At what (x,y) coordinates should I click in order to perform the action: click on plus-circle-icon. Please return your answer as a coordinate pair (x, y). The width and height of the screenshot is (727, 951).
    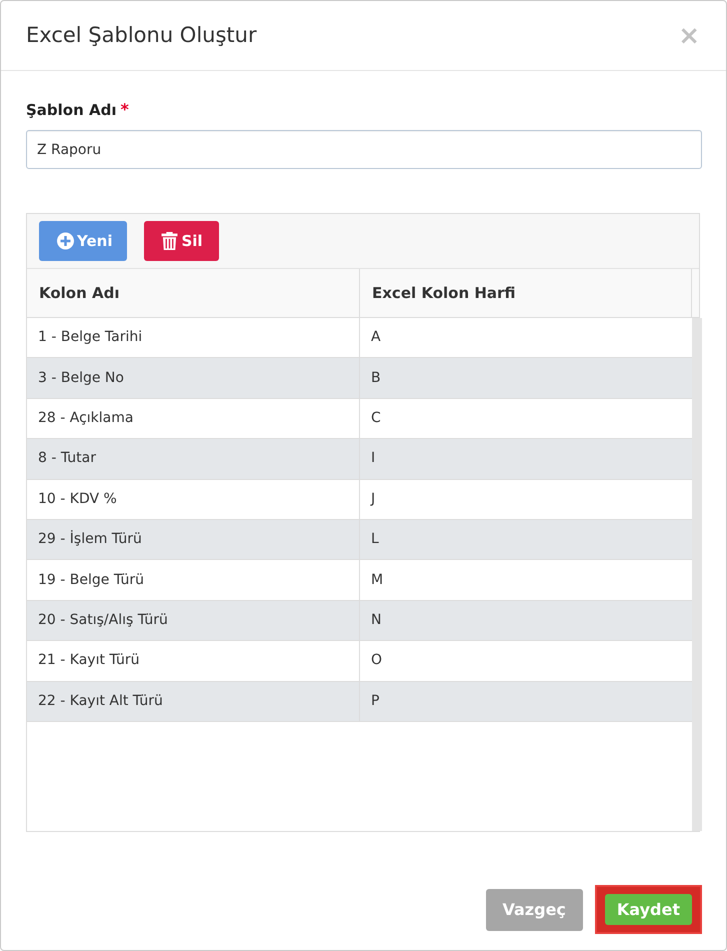
    Looking at the image, I should click on (65, 241).